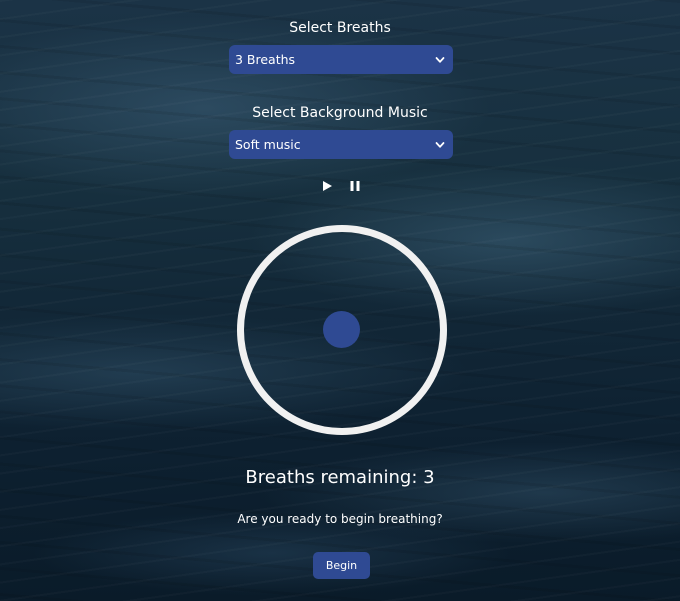 The width and height of the screenshot is (680, 601). Describe the element at coordinates (341, 59) in the screenshot. I see `breaths-select: 3 Breaths` at that location.